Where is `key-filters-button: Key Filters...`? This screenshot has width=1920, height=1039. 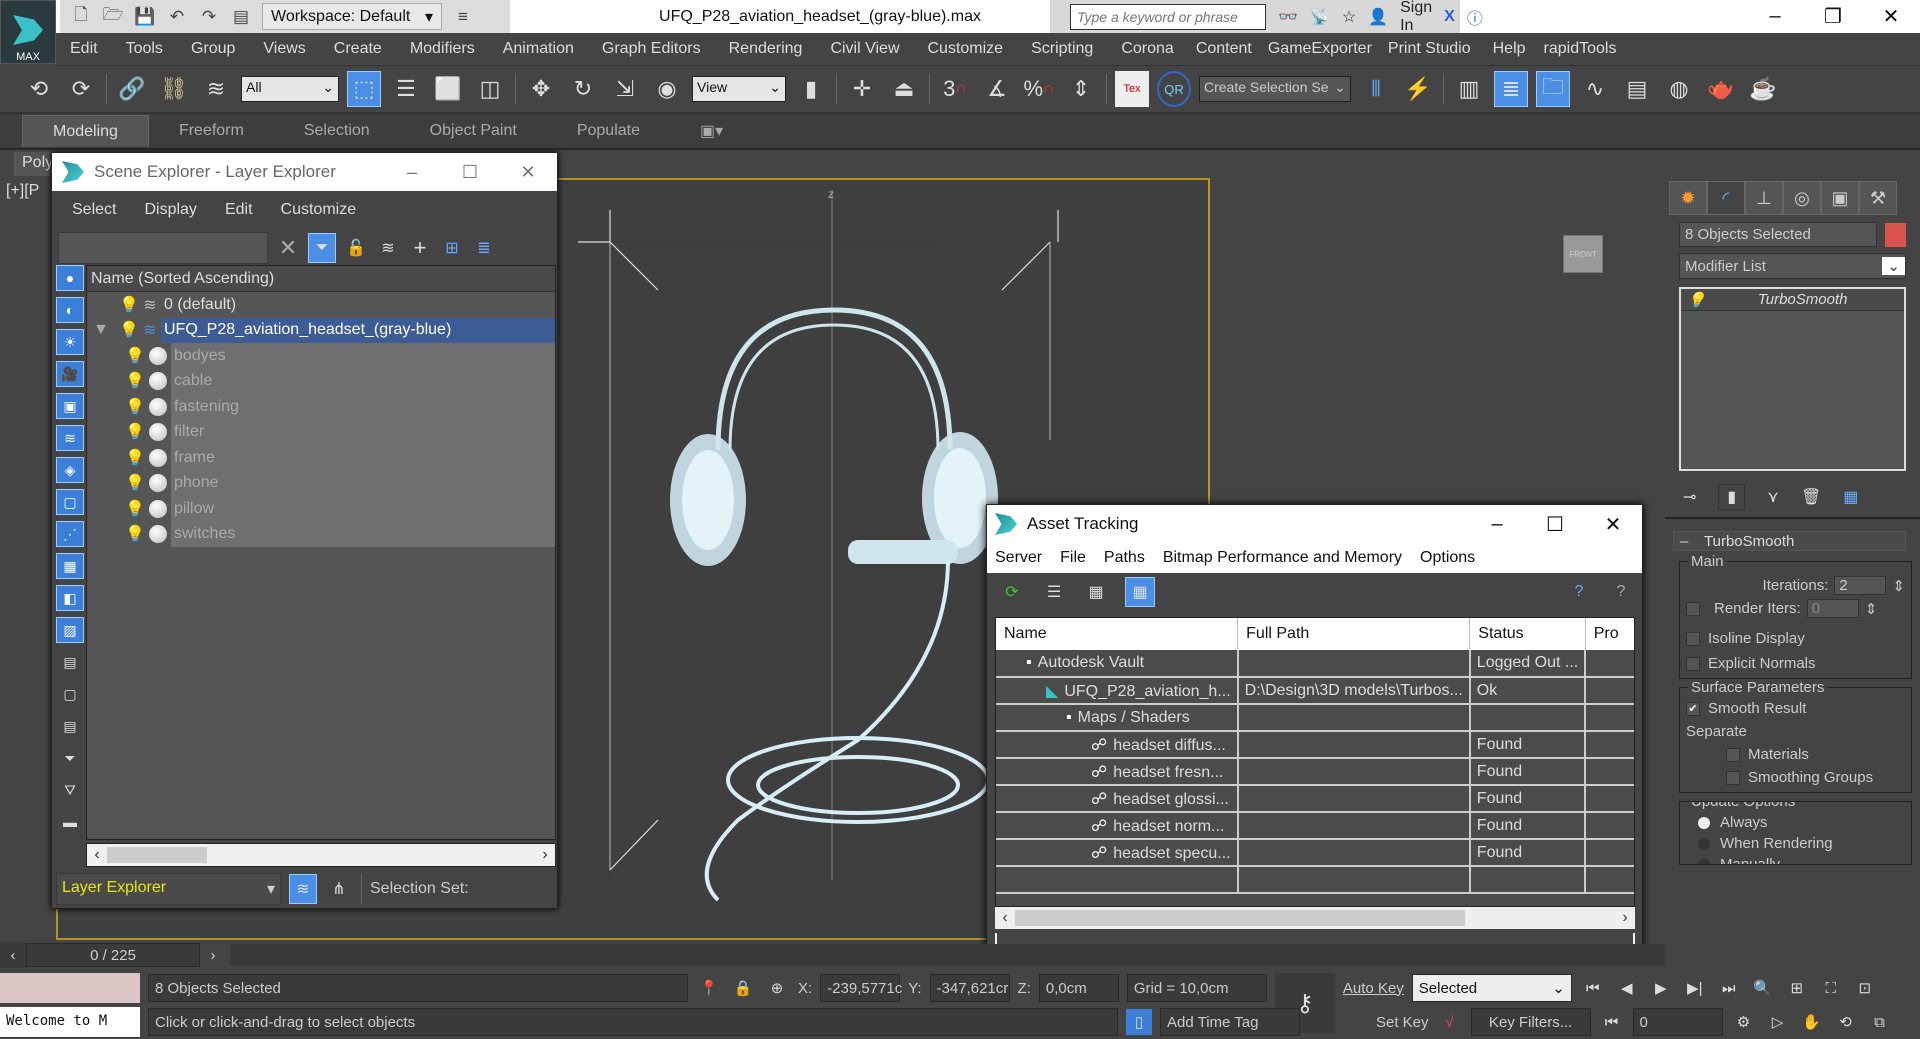 key-filters-button: Key Filters... is located at coordinates (1530, 1022).